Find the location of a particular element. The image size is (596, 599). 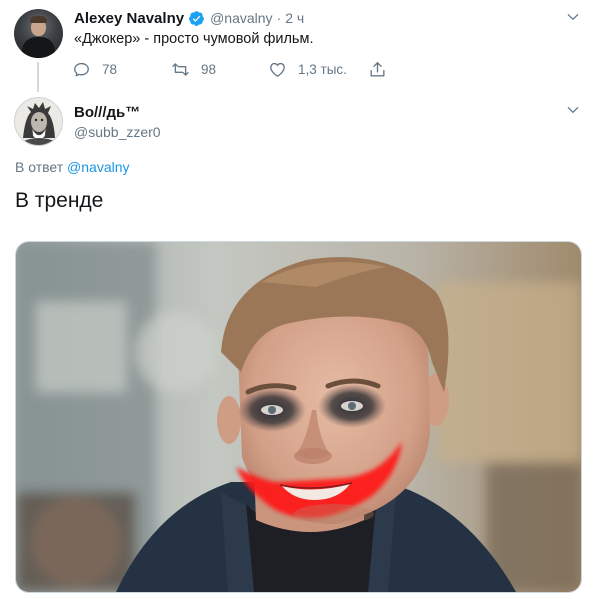

share-icon is located at coordinates (377, 69).